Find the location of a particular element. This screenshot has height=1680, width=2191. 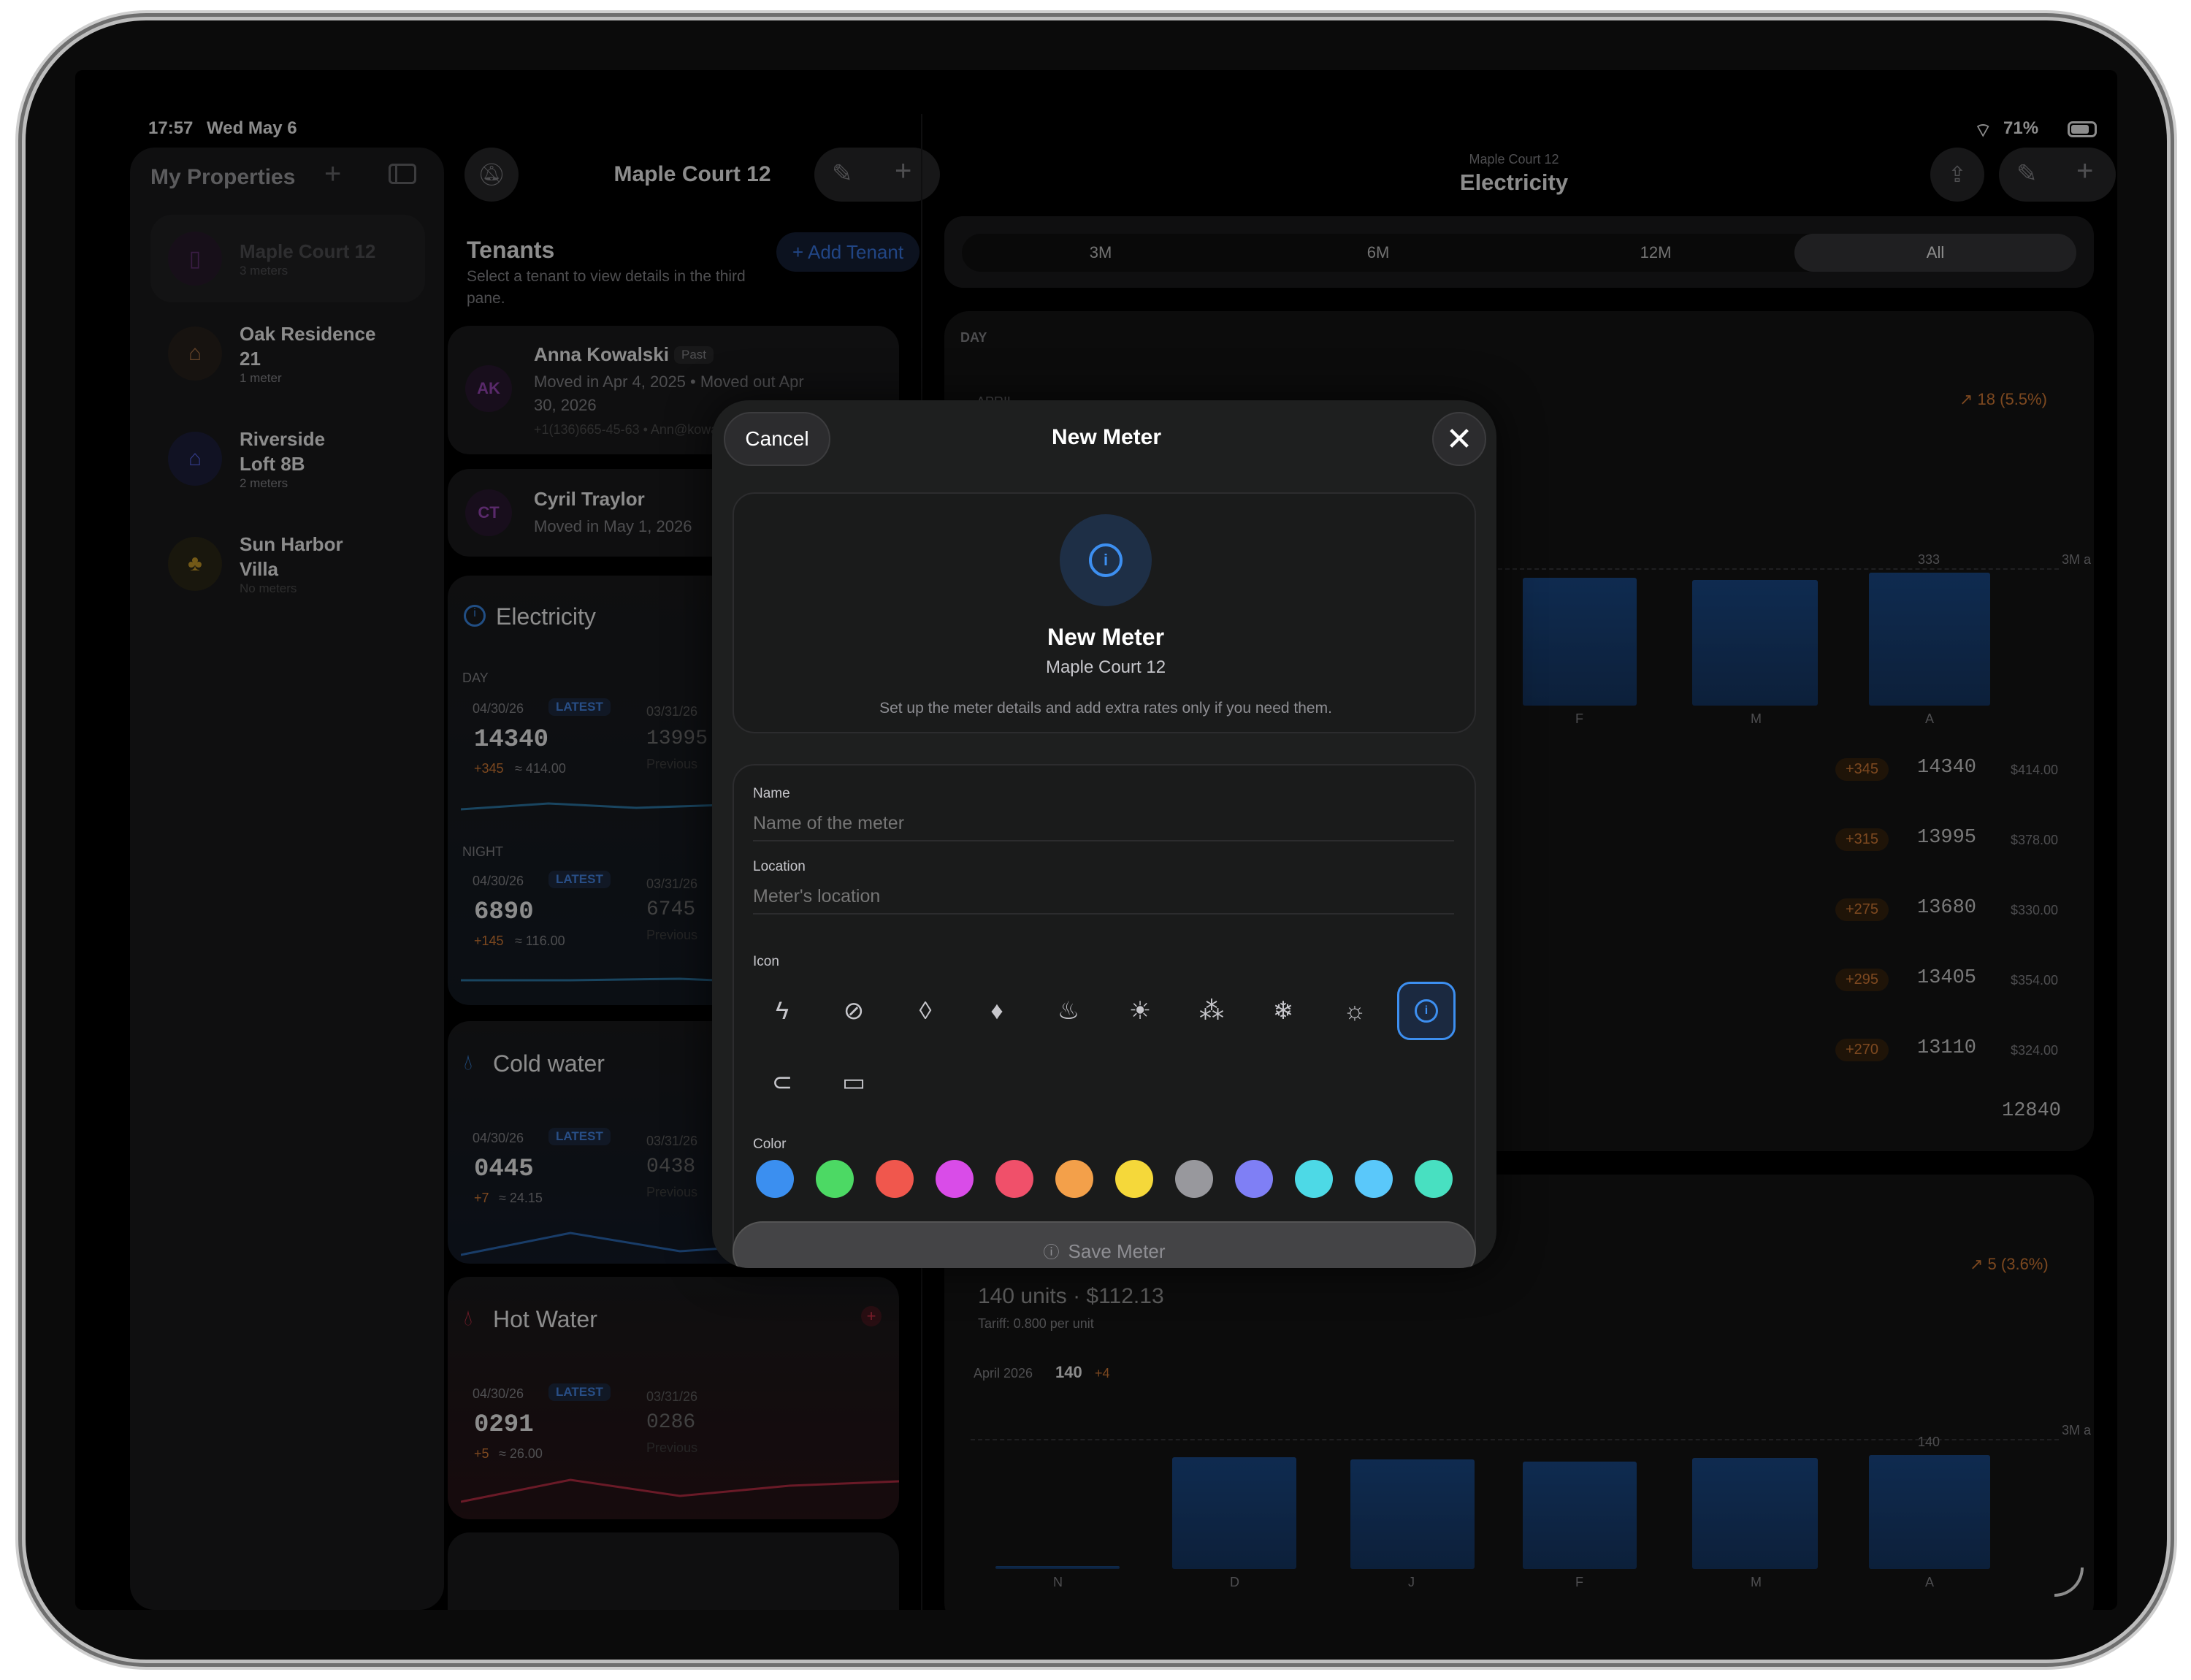

name-field is located at coordinates (1103, 823).